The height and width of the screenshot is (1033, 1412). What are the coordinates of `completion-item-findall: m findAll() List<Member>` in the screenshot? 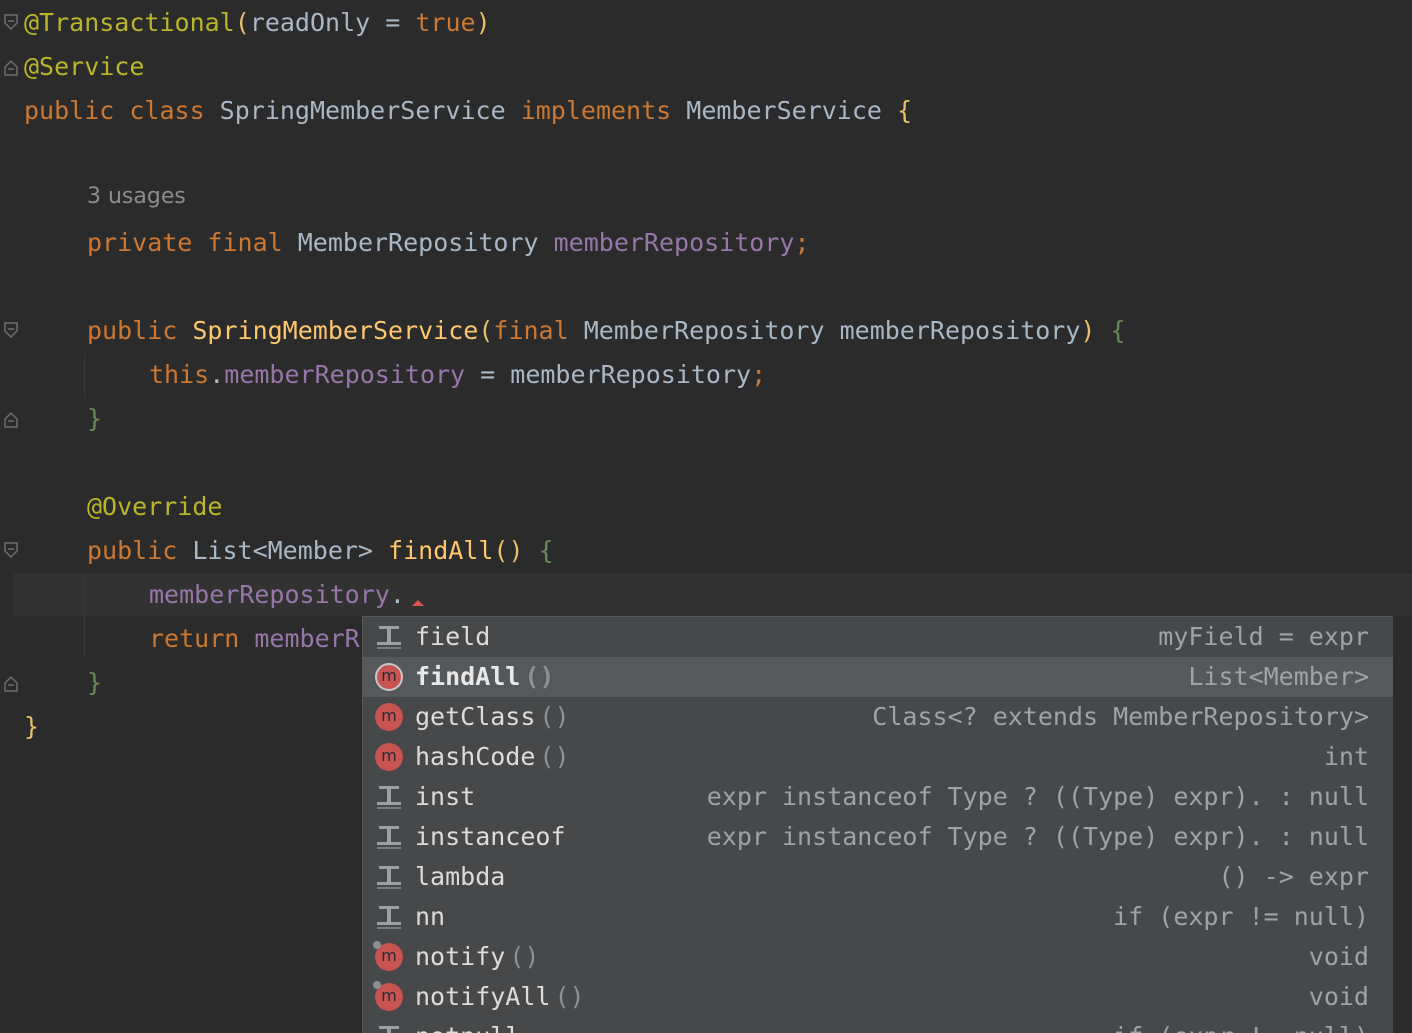 It's located at (878, 677).